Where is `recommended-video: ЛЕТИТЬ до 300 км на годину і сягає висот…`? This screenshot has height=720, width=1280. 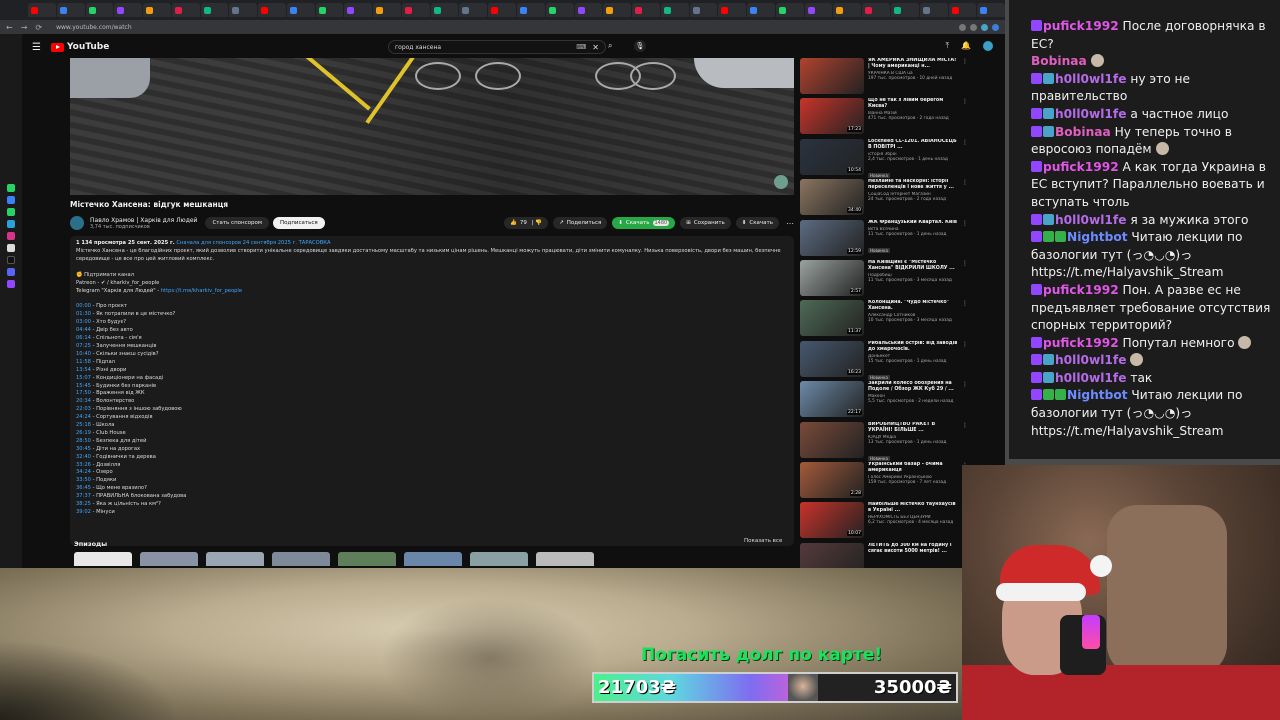 recommended-video: ЛЕТИТЬ до 300 км на годину і сягає висот… is located at coordinates (884, 555).